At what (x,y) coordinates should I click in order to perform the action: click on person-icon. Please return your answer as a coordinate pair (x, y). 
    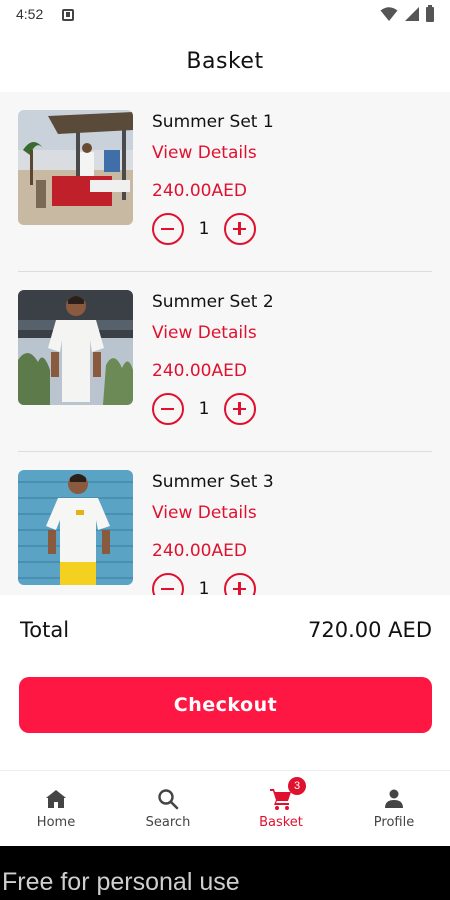
    Looking at the image, I should click on (394, 798).